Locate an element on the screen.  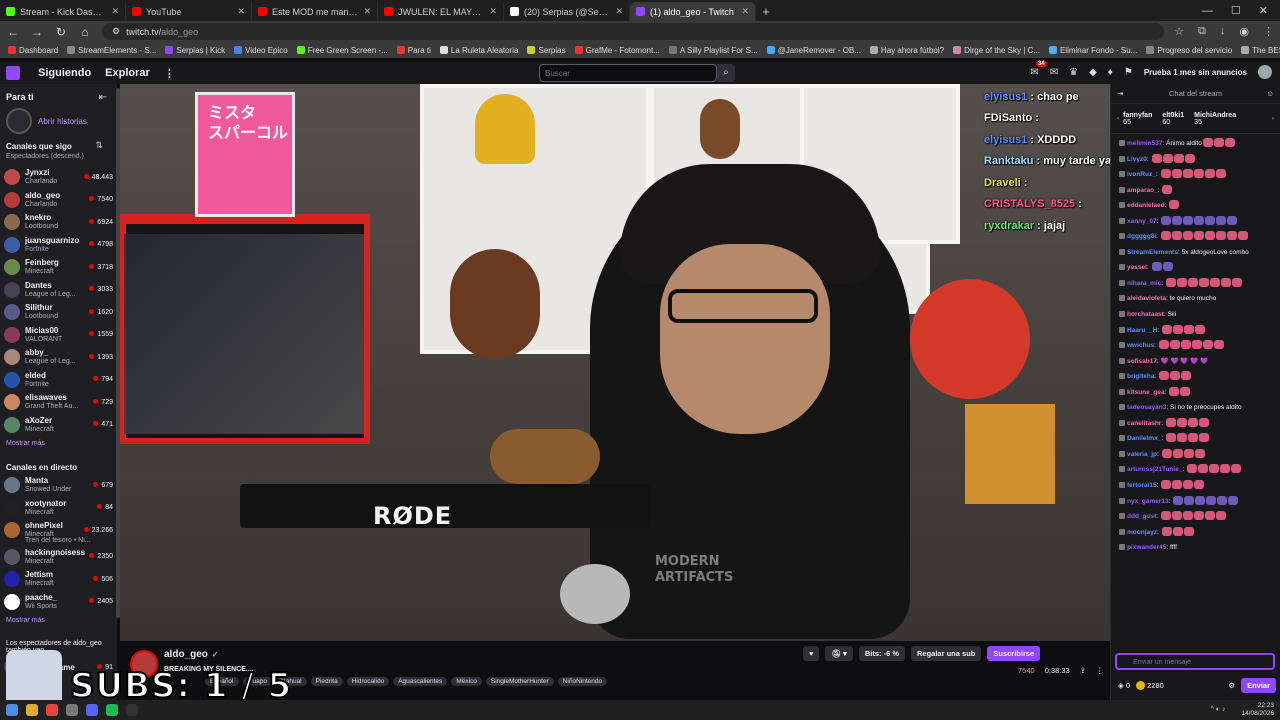
chat-username: ivonRuz_ is located at coordinates (1141, 174).